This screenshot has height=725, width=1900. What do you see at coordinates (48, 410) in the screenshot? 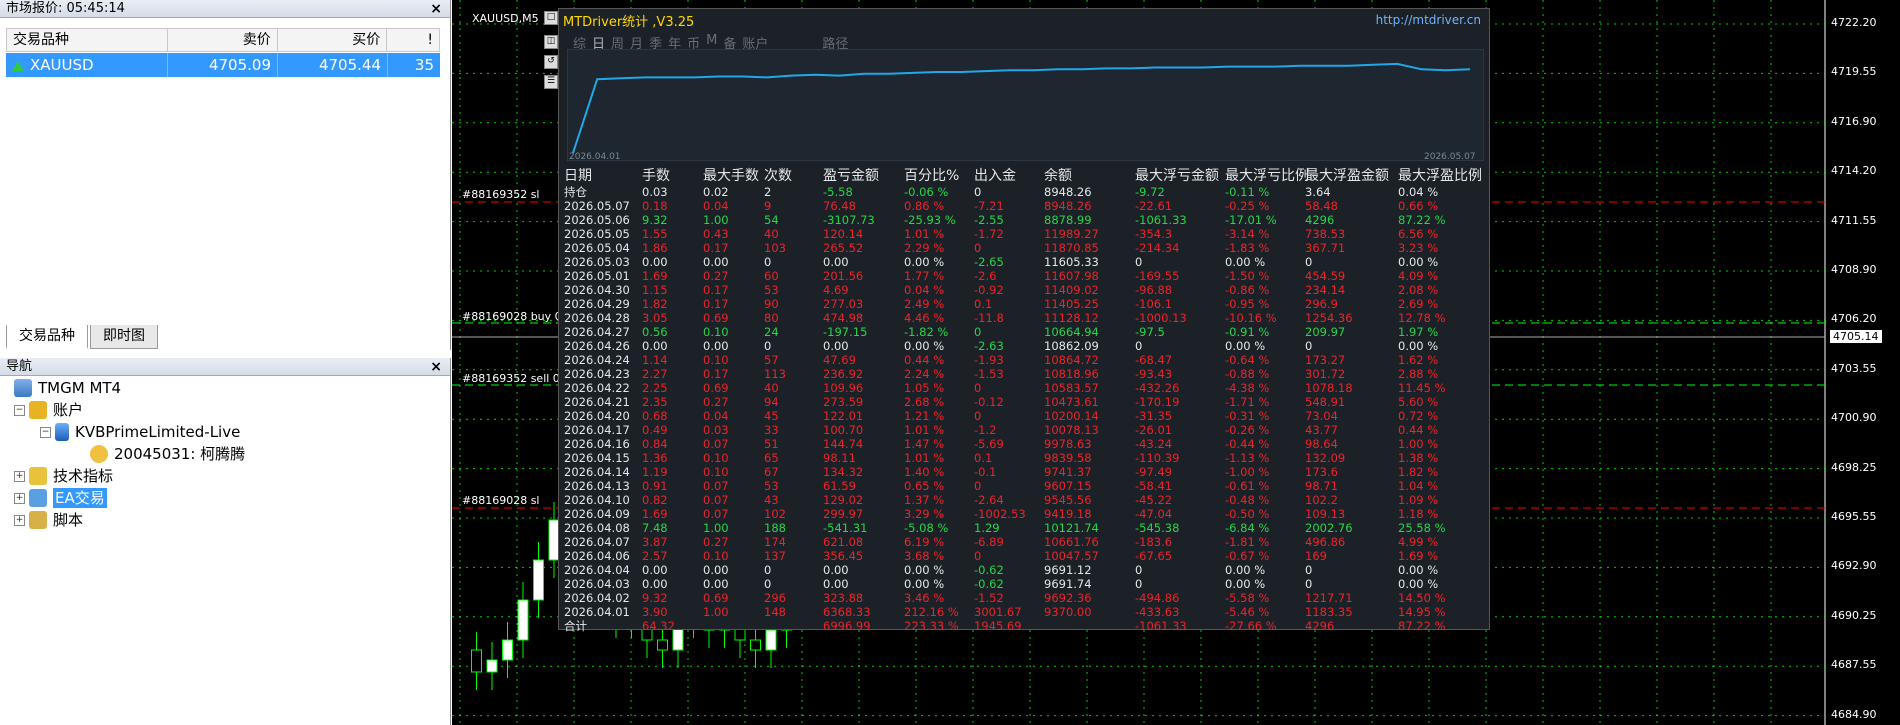
I see `tree-accounts: − 账户` at bounding box center [48, 410].